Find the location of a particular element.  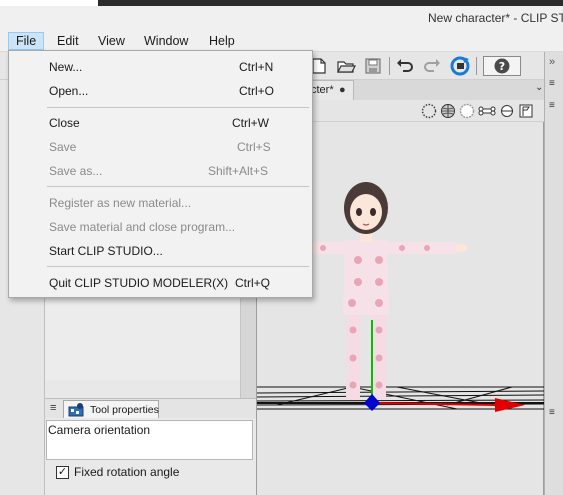

tab-tool-properties: Tool properties is located at coordinates (111, 409).